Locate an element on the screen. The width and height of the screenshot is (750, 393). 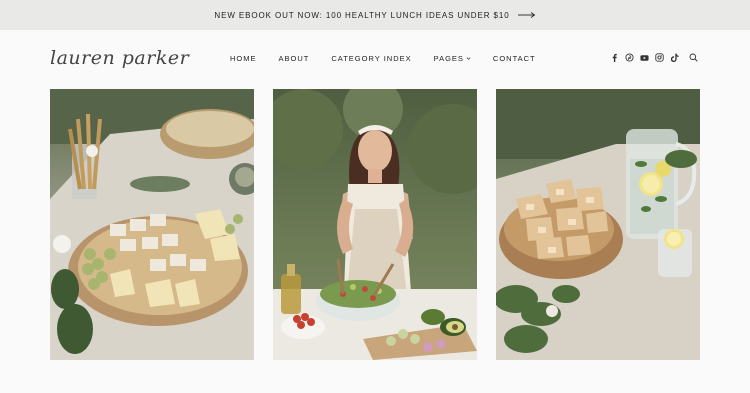
facebook-icon is located at coordinates (614, 57).